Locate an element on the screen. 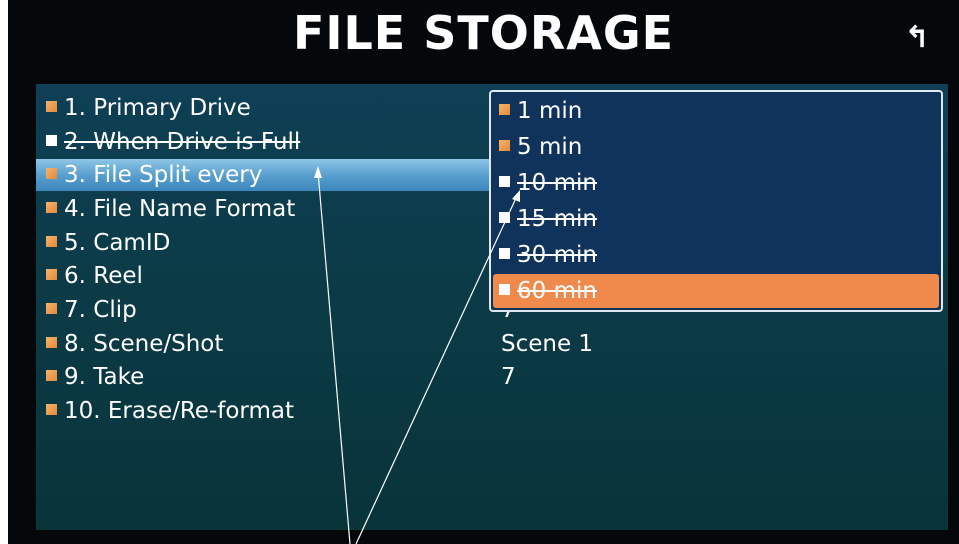 The width and height of the screenshot is (959, 544). menu-item-primary-drive: 1. Primary Drive is located at coordinates (263, 108).